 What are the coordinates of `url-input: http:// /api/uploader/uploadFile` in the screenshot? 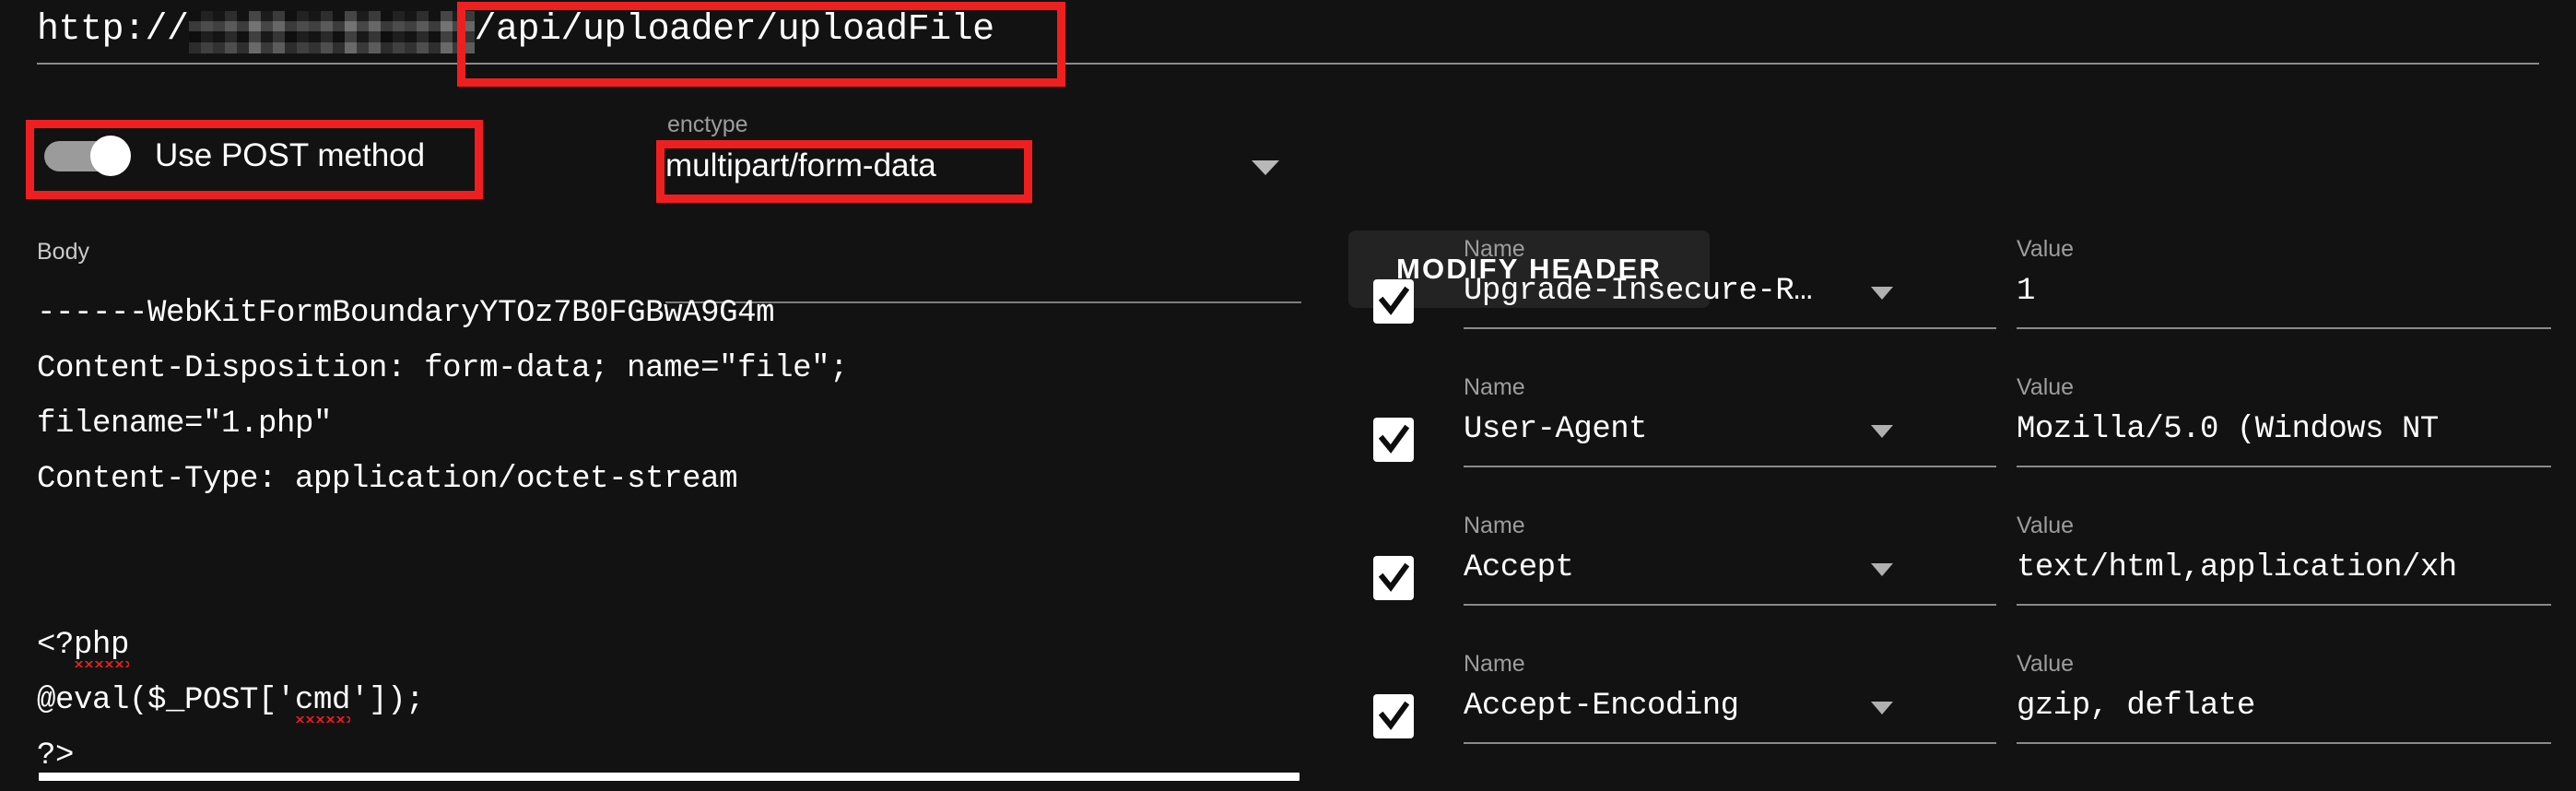 It's located at (515, 30).